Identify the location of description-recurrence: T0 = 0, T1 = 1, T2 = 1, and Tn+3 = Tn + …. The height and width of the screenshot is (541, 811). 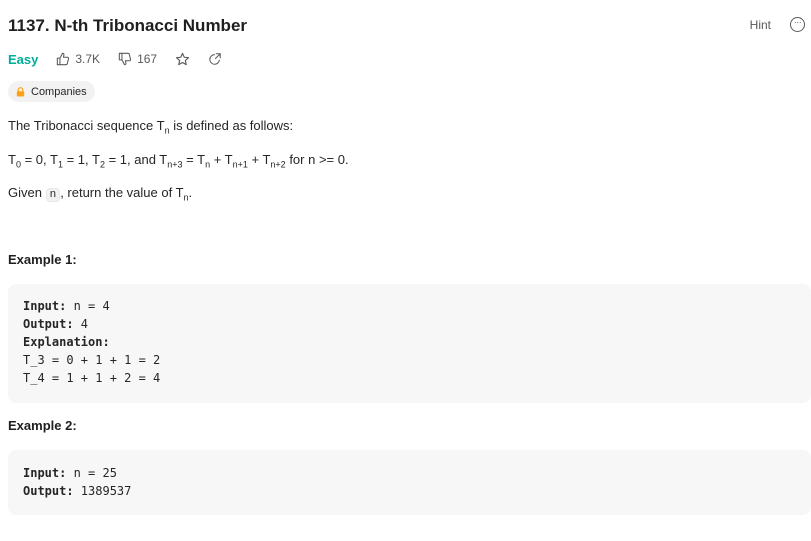
(178, 161).